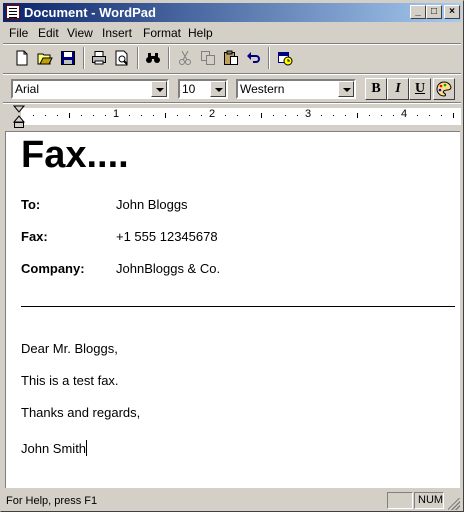 The width and height of the screenshot is (464, 512). I want to click on paste-button, so click(230, 58).